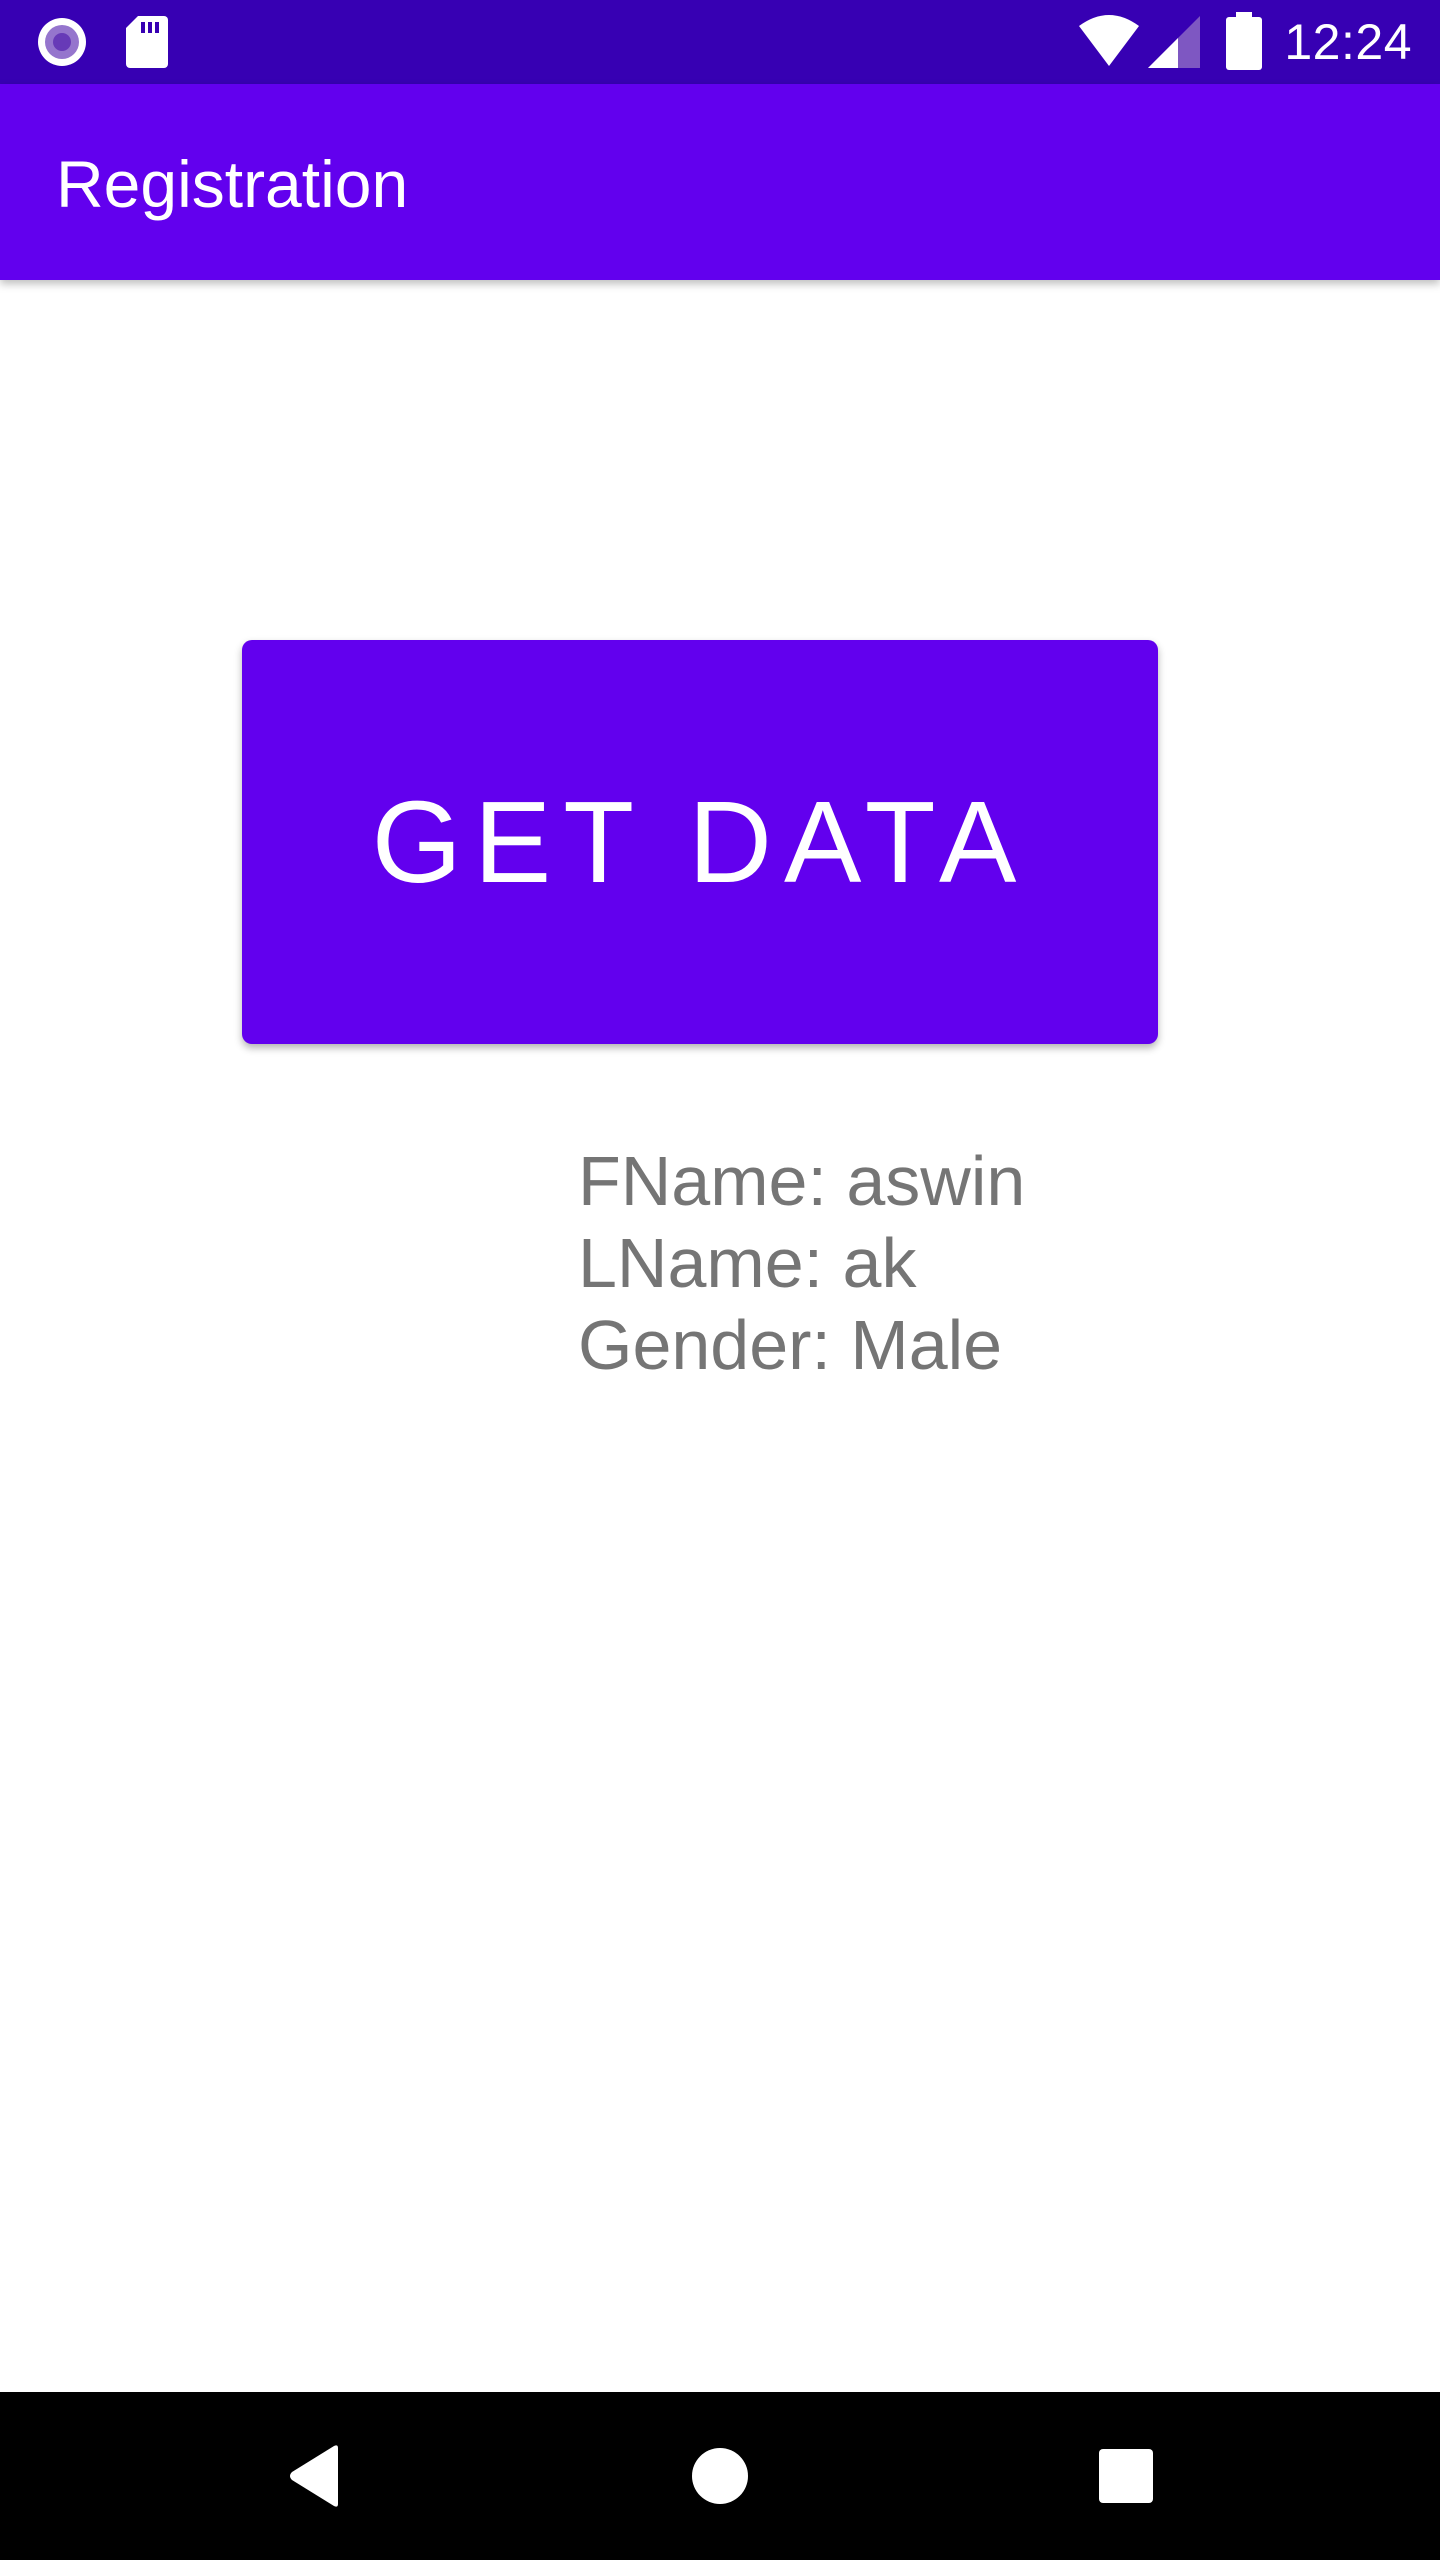 The image size is (1440, 2560). I want to click on back-icon, so click(316, 2476).